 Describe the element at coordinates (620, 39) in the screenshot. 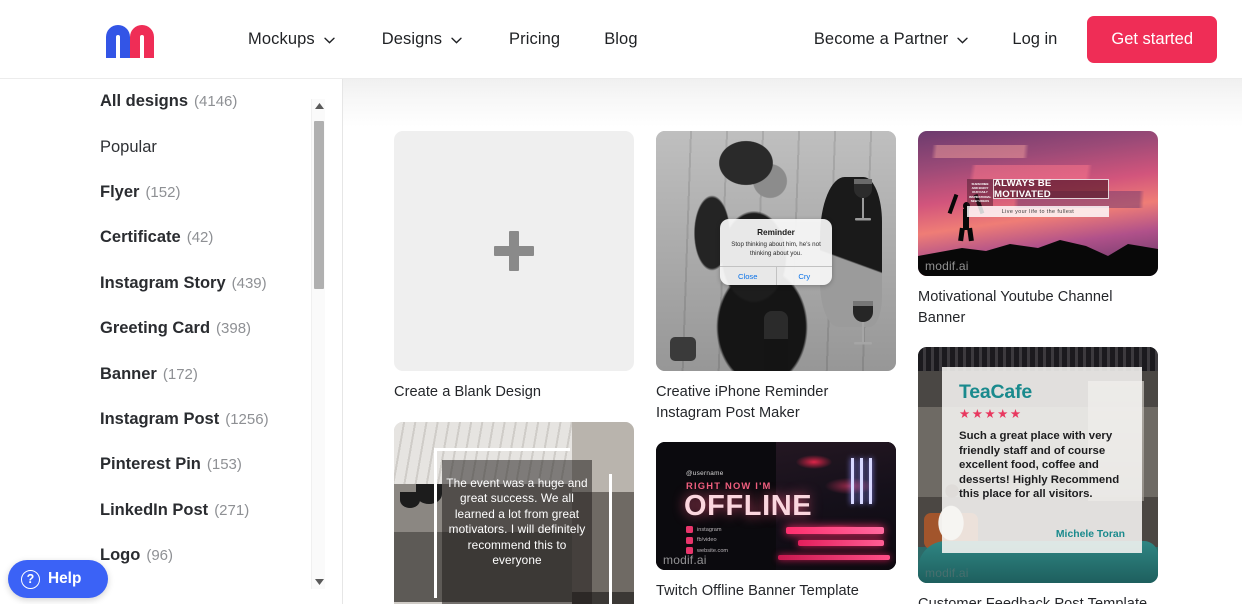

I see `nav-item-blog: Blog` at that location.